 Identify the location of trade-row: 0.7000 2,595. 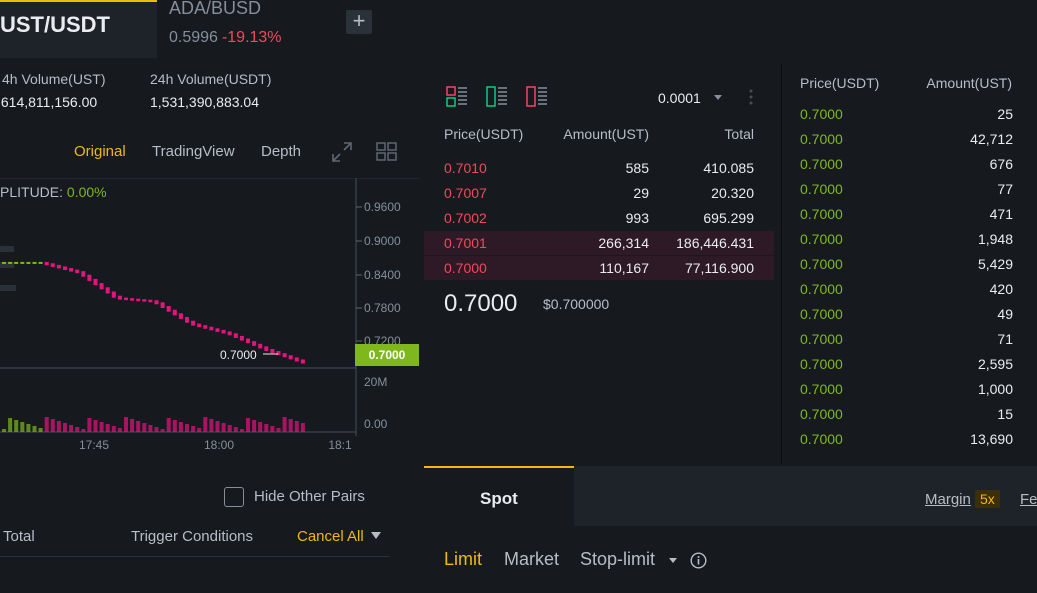
(909, 364).